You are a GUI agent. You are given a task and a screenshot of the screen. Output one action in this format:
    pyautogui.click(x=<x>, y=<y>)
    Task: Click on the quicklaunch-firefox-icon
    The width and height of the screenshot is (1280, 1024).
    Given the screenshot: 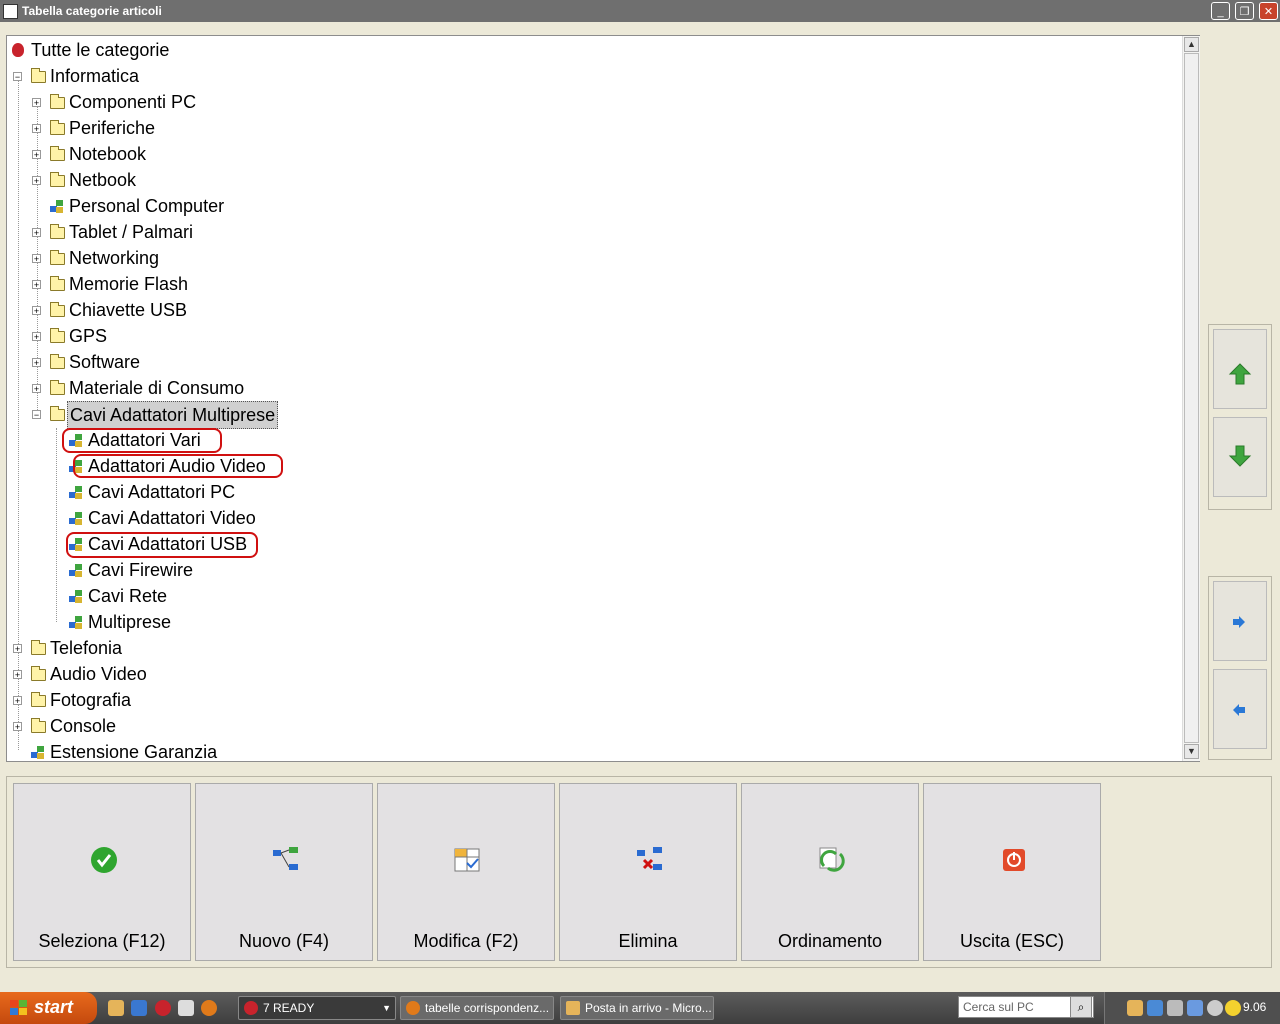 What is the action you would take?
    pyautogui.click(x=209, y=1008)
    